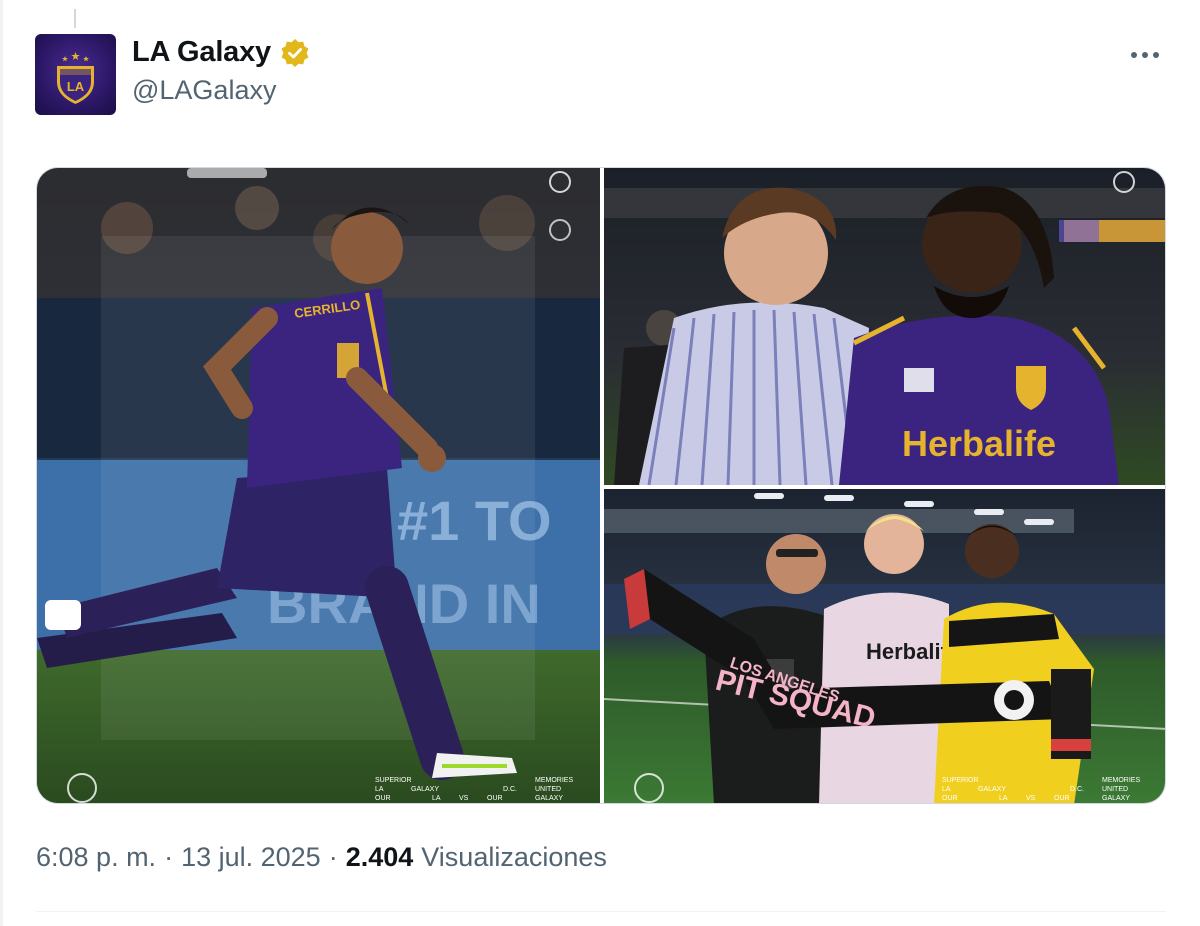 Image resolution: width=1200 pixels, height=926 pixels. What do you see at coordinates (1, 463) in the screenshot?
I see `timeline-border` at bounding box center [1, 463].